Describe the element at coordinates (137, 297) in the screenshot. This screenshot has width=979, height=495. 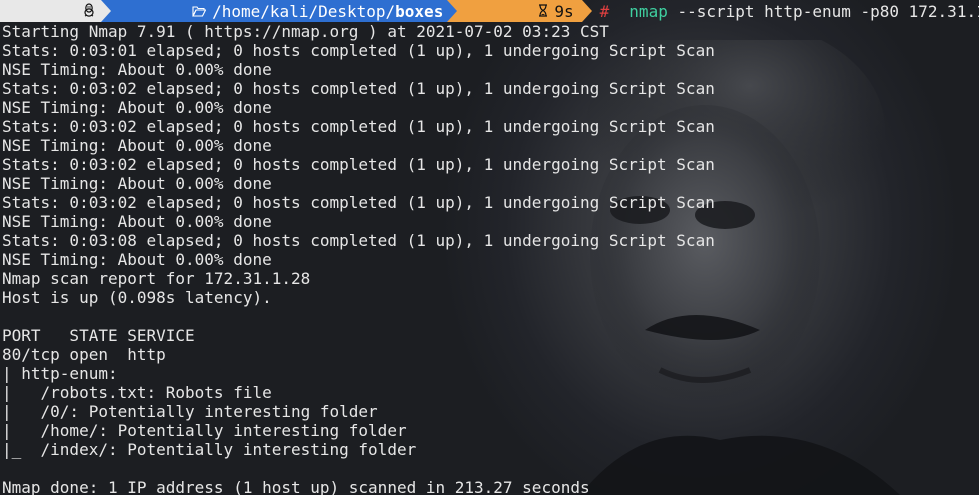
I see `output-line: Host is up (0.098s latency).` at that location.